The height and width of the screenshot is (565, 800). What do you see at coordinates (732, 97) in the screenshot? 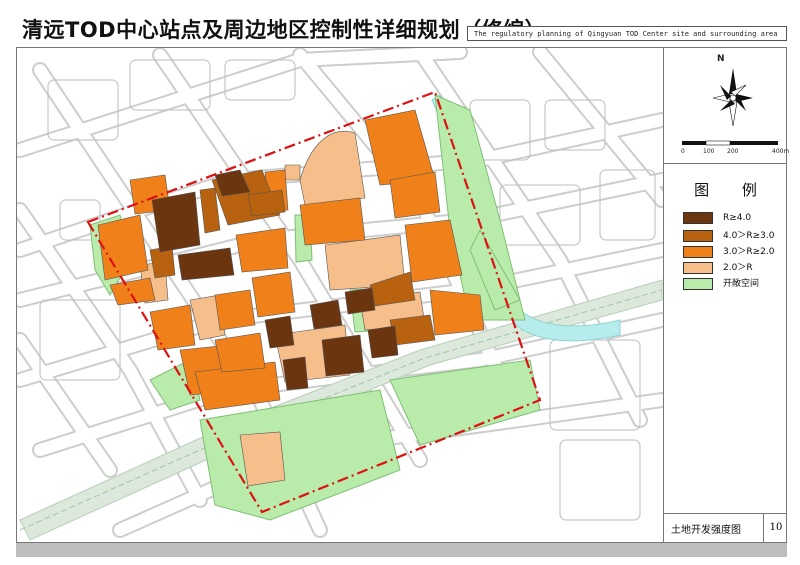
I see `north-arrow-icon` at bounding box center [732, 97].